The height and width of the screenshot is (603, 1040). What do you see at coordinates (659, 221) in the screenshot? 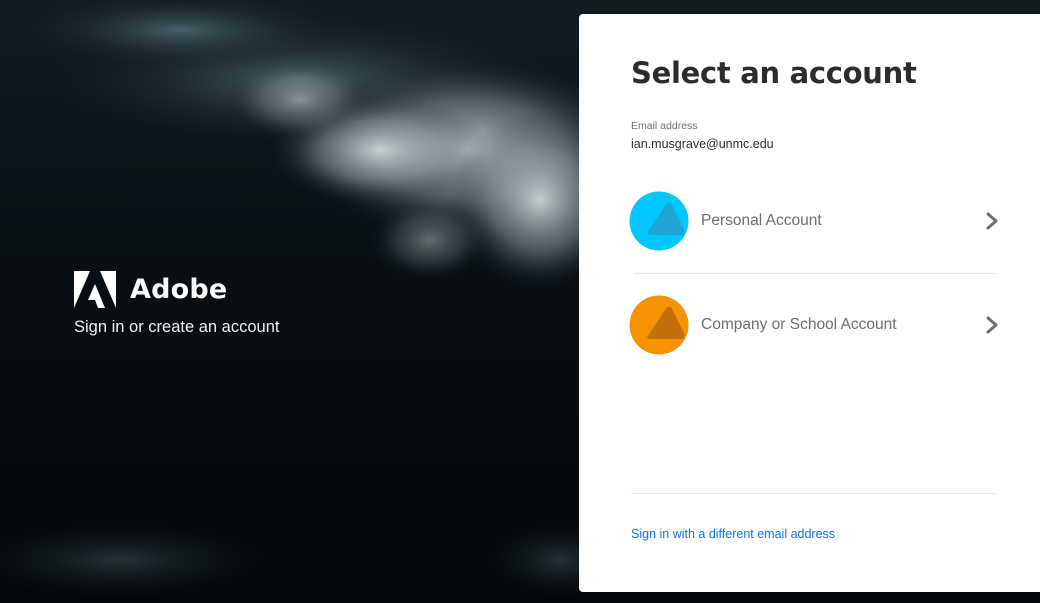
I see `personal-account-icon` at bounding box center [659, 221].